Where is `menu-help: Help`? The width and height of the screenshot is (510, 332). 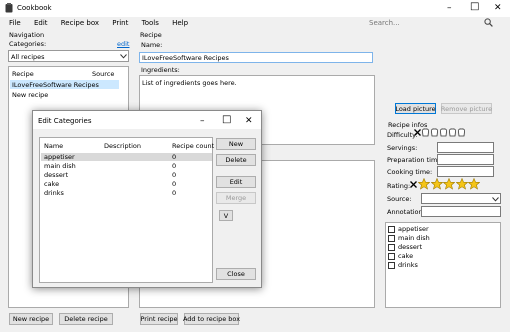
menu-help: Help is located at coordinates (180, 23).